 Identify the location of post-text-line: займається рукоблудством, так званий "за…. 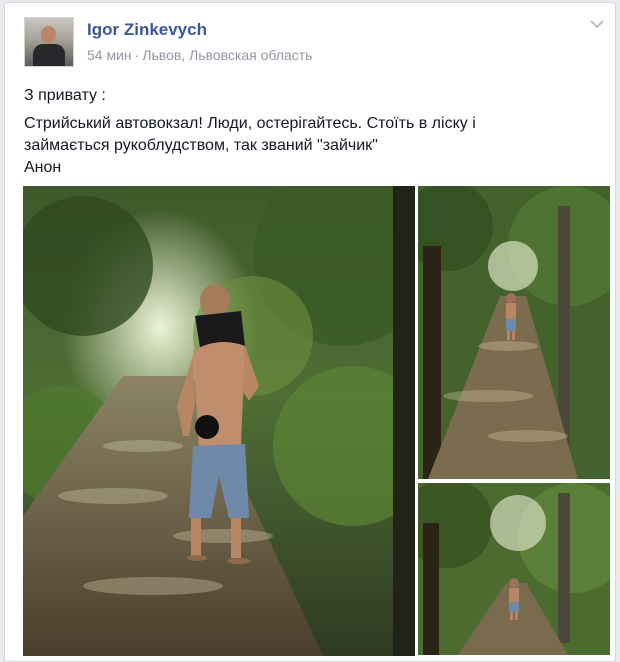
(201, 145).